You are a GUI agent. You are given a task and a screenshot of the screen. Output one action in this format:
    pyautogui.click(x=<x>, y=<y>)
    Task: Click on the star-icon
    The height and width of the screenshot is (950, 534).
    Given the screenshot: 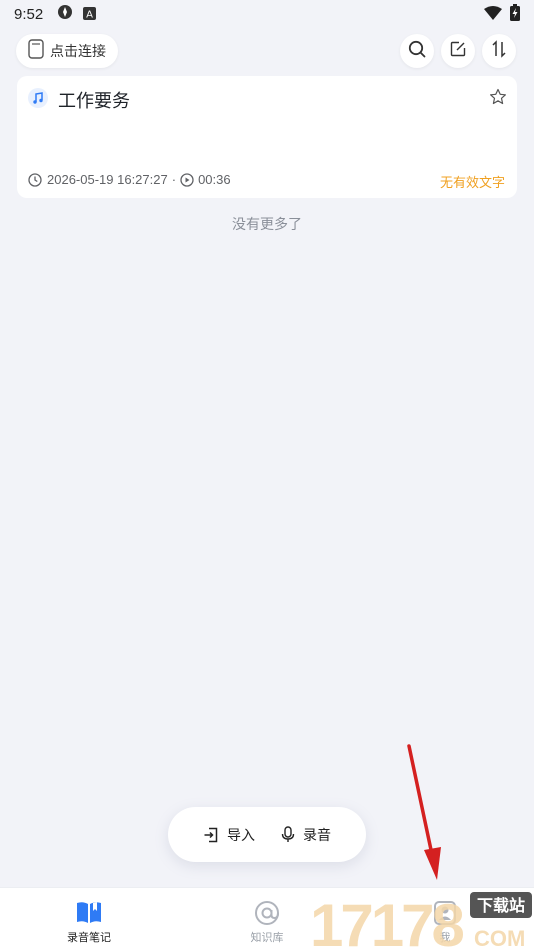 What is the action you would take?
    pyautogui.click(x=498, y=99)
    